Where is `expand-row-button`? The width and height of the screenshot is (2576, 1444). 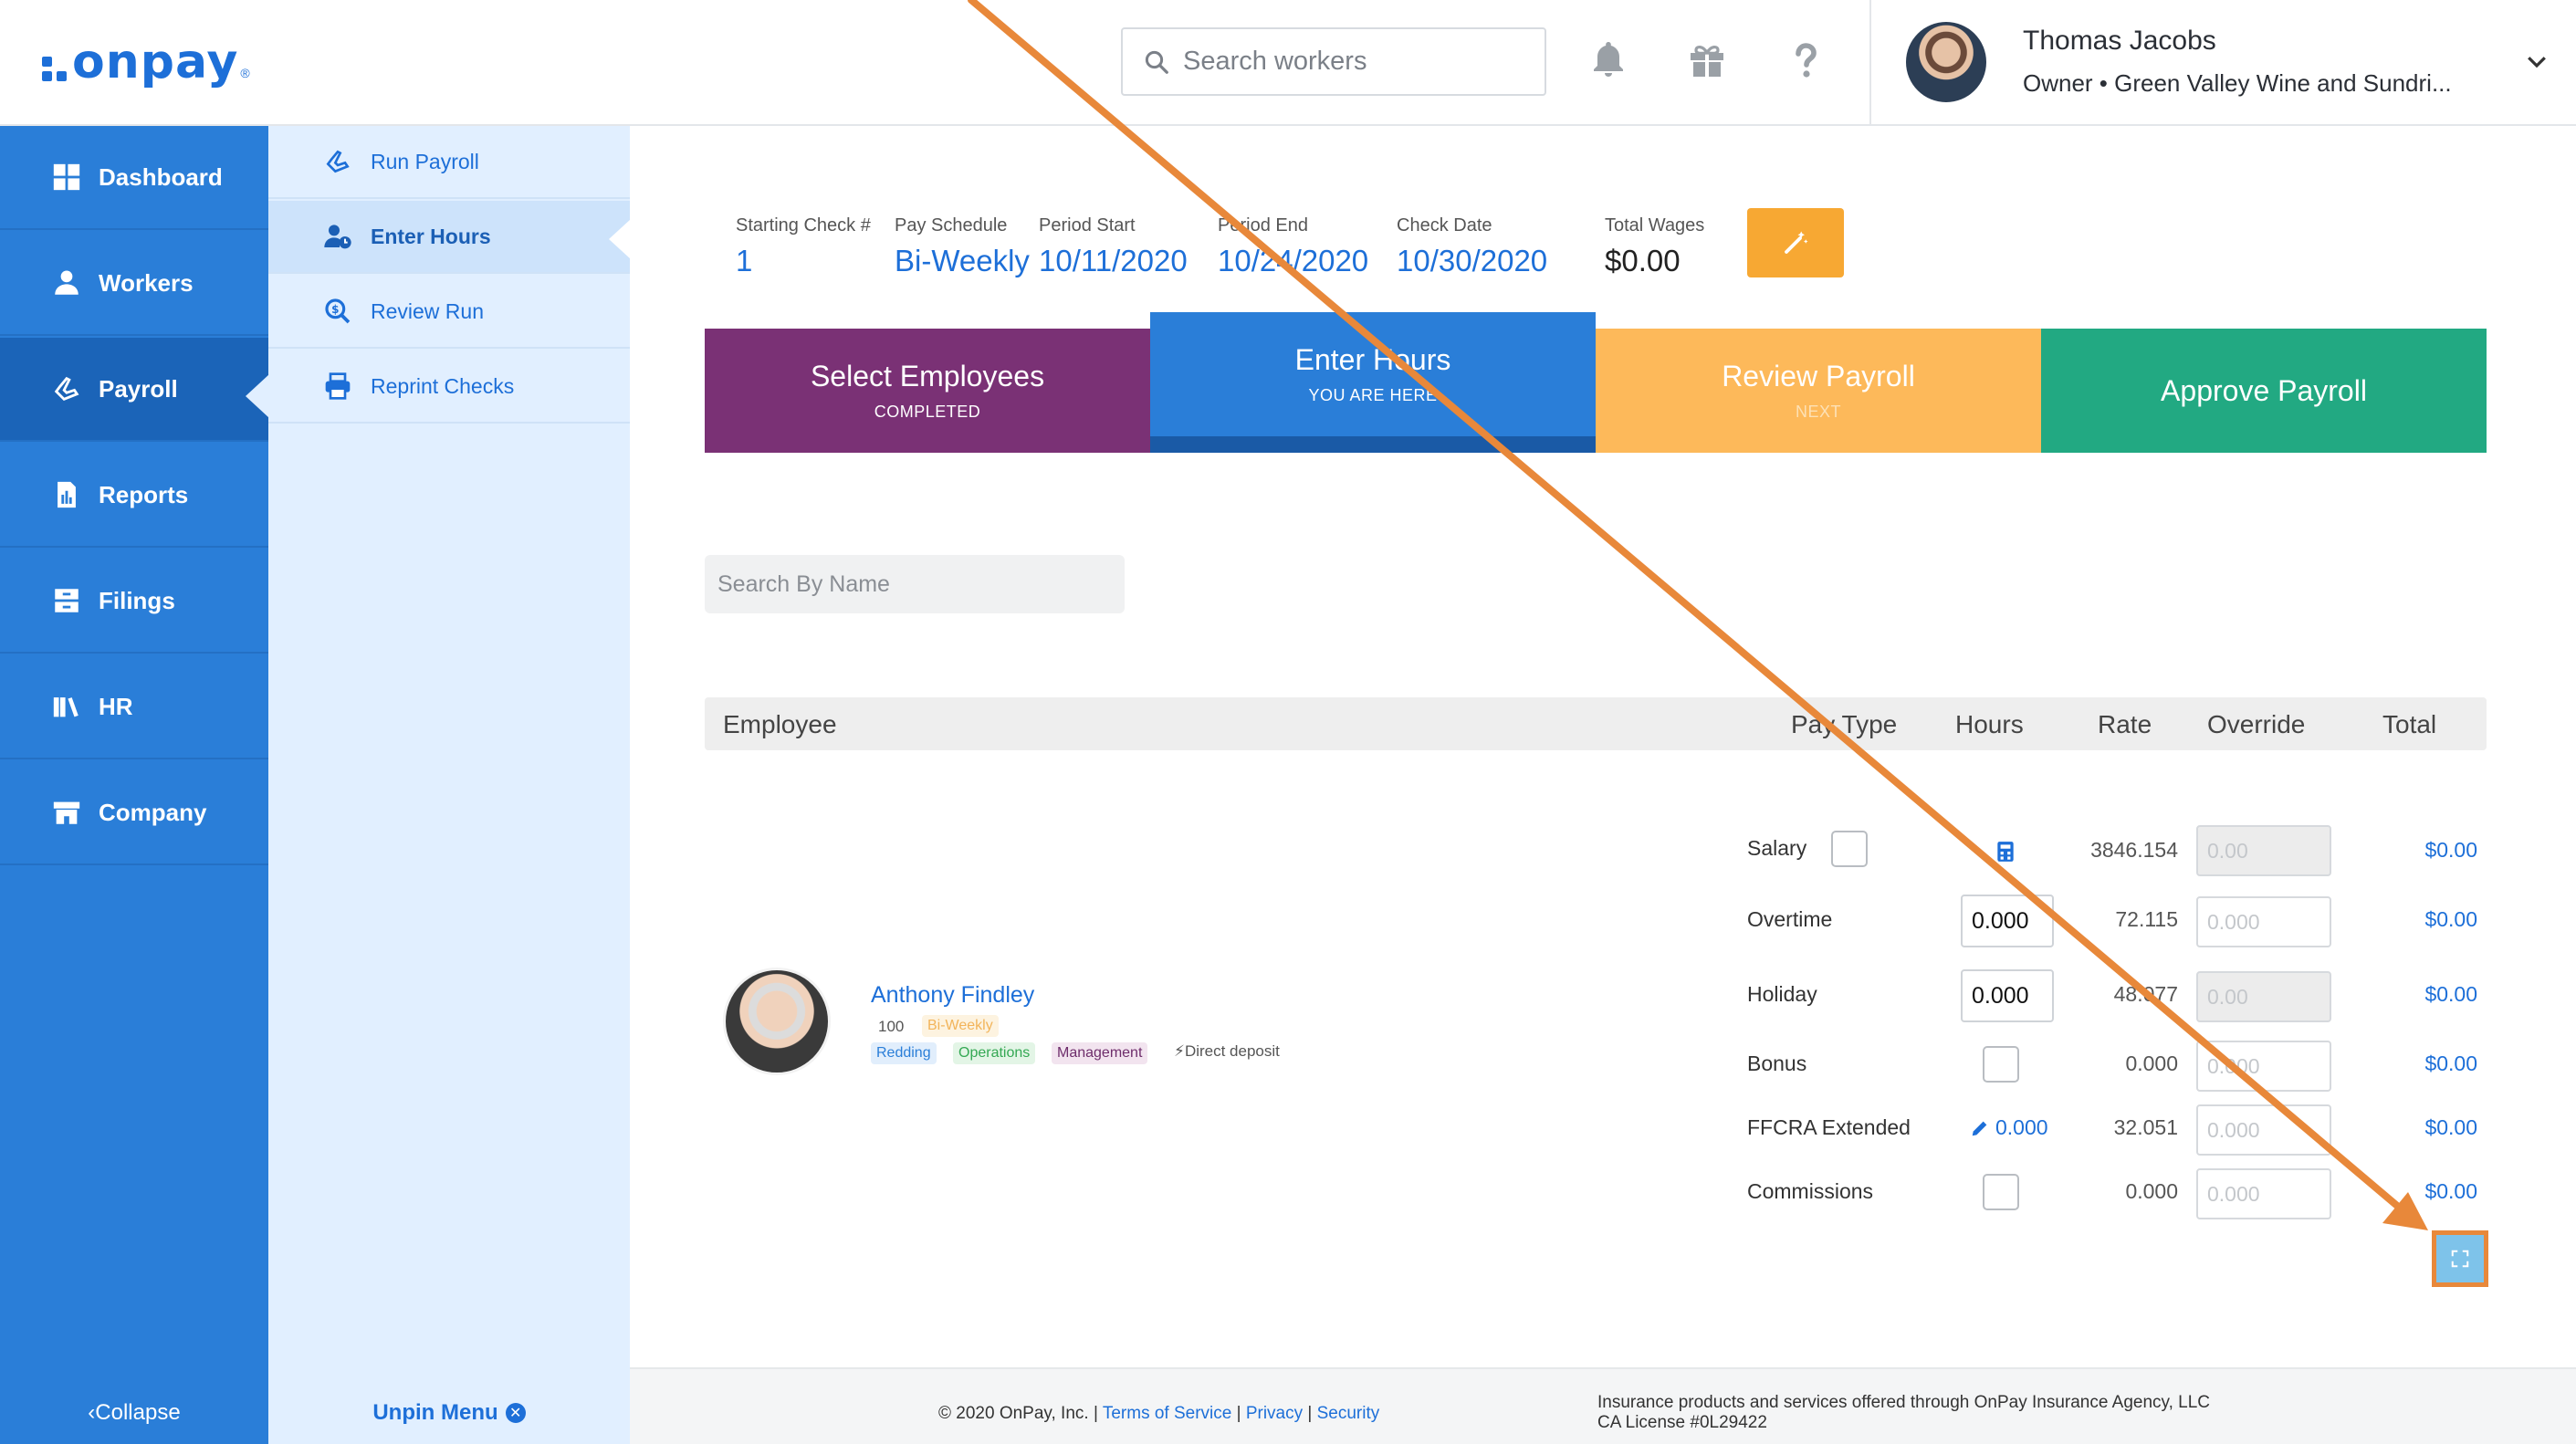
expand-row-button is located at coordinates (2460, 1259).